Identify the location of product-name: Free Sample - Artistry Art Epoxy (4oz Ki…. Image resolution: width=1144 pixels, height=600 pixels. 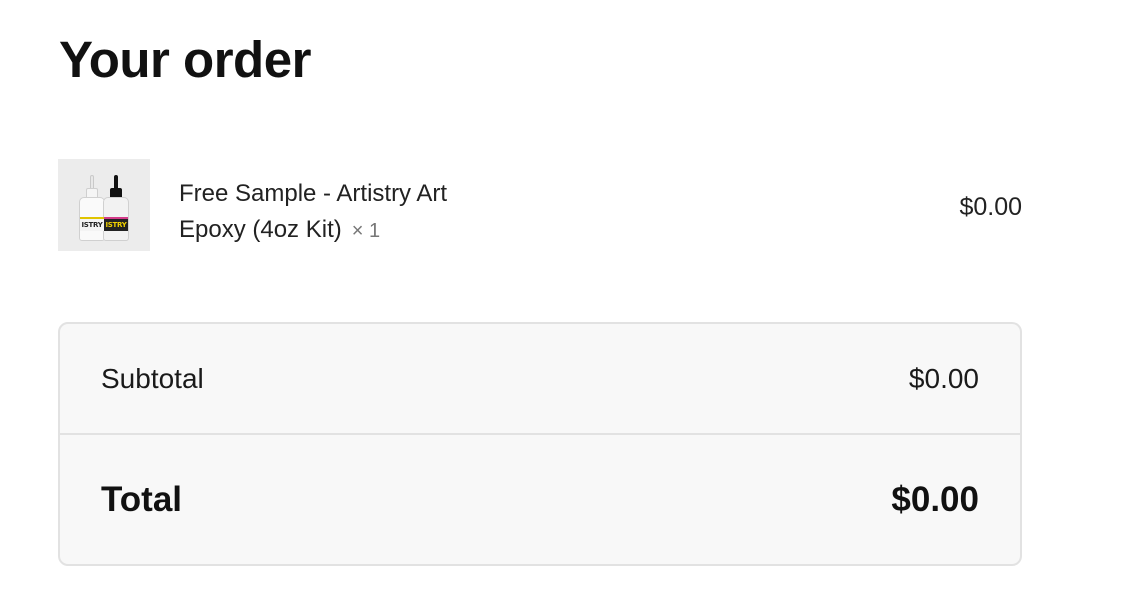
(313, 211).